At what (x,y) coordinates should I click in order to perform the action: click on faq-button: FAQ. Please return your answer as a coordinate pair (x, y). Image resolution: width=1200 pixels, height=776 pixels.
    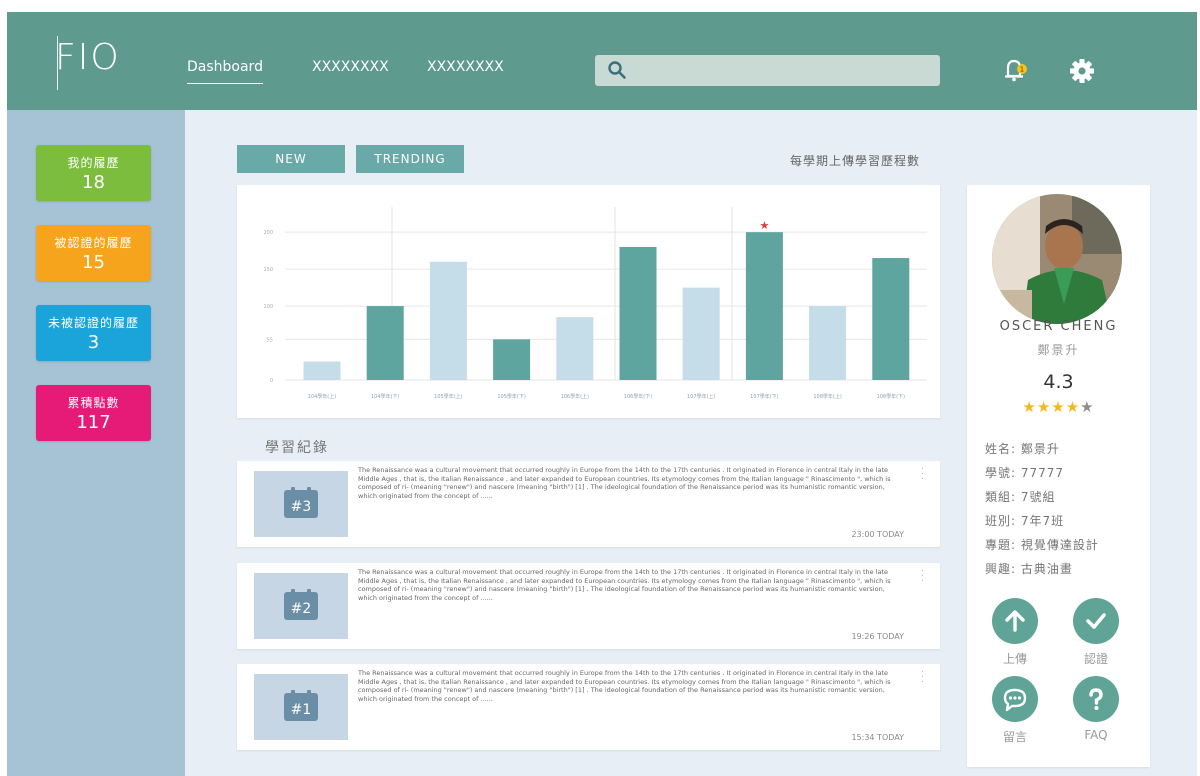
    Looking at the image, I should click on (1096, 709).